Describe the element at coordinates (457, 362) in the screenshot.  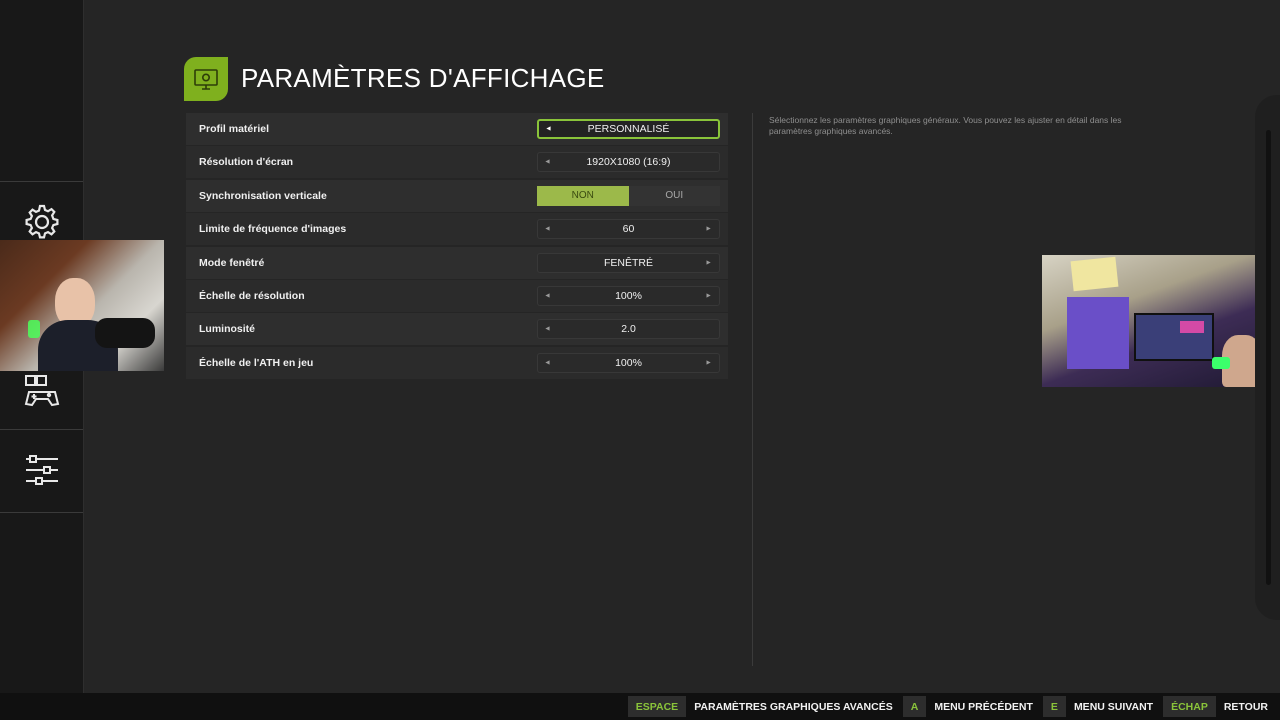
I see `setting-row-hud-scale: Échelle de l'ATH en jeu ◄ 100% ►` at that location.